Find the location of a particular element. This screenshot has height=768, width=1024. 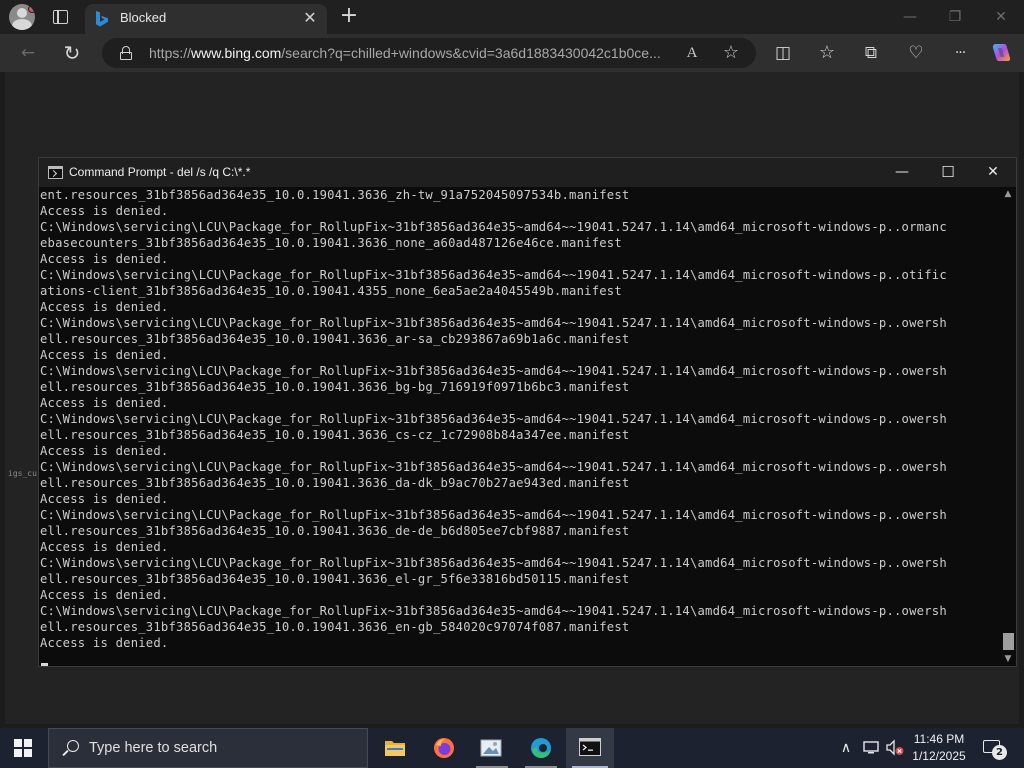

clock-time: 11:46 PM is located at coordinates (939, 739).